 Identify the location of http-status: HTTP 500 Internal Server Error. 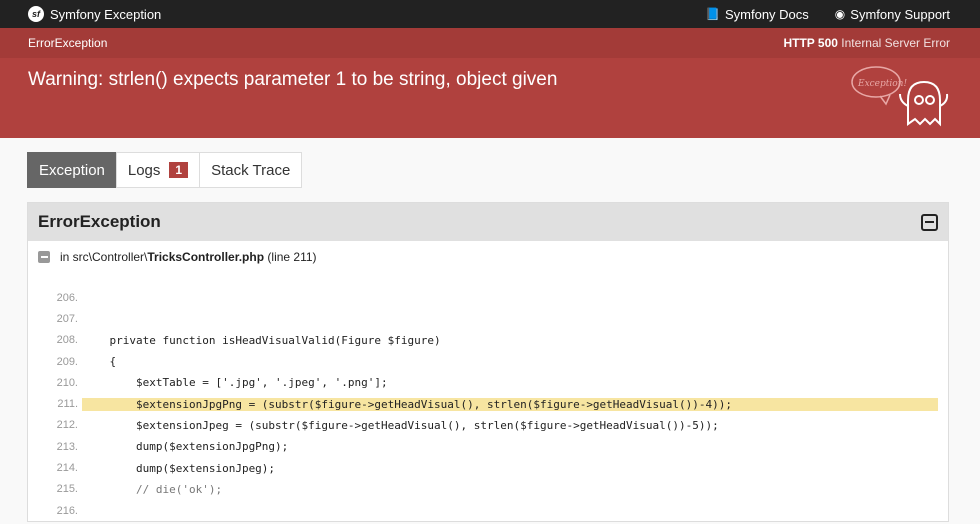
(866, 43).